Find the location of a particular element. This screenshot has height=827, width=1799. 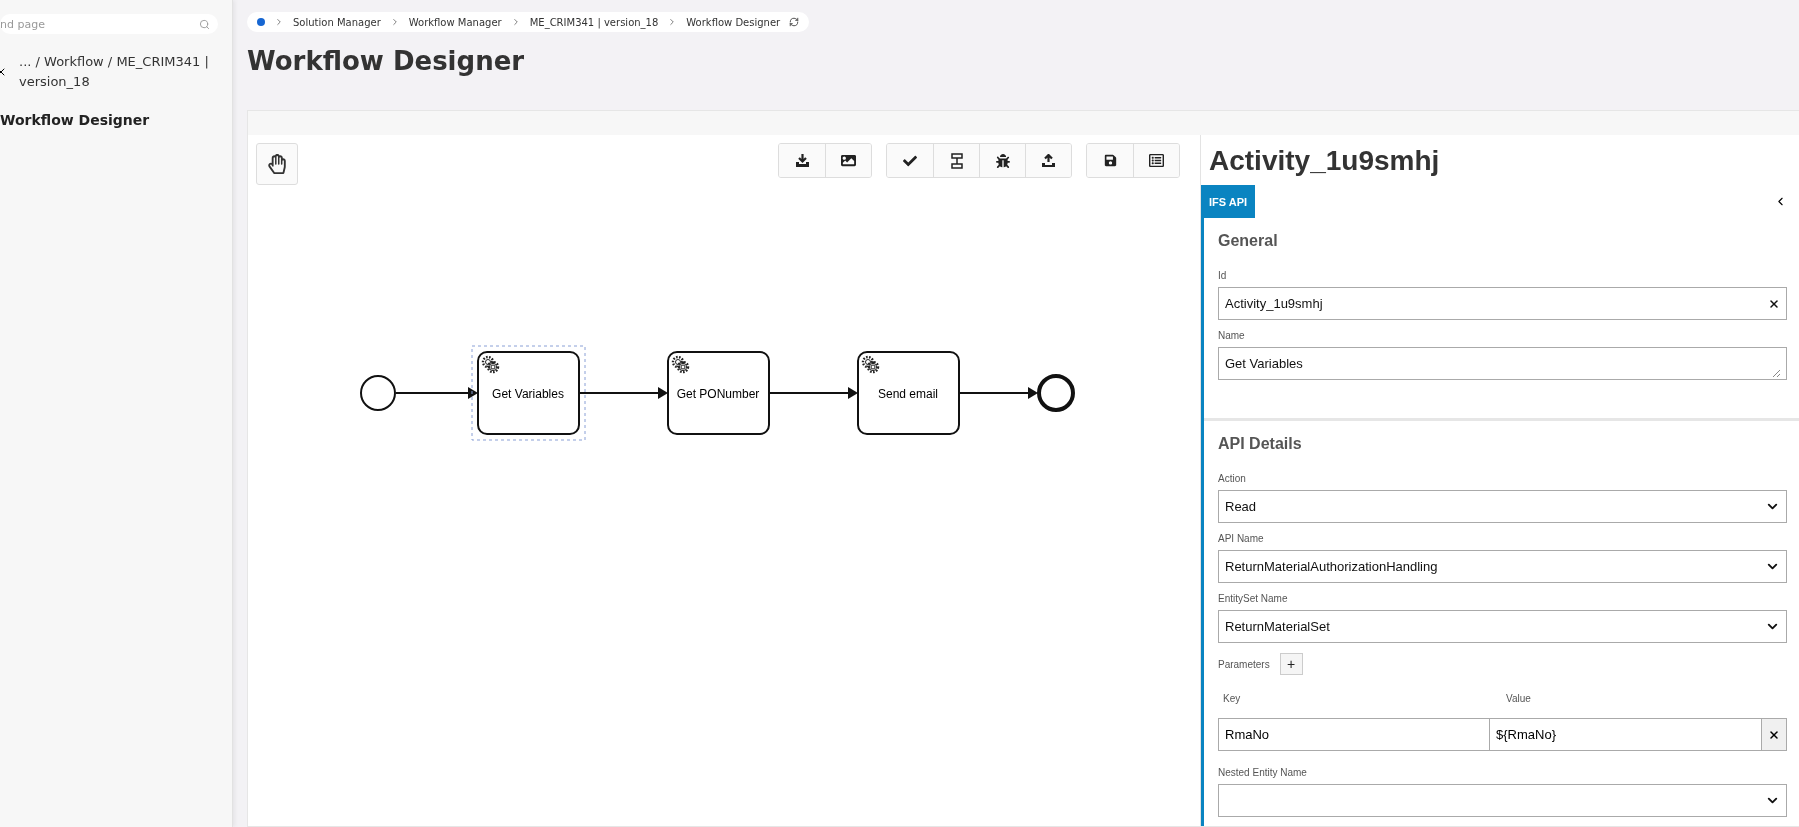

search-icon is located at coordinates (204, 24).